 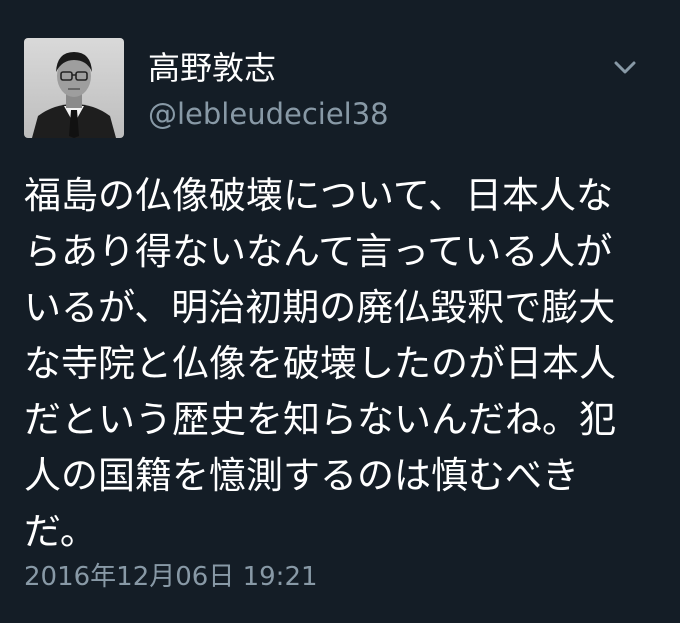 I want to click on tweet-text-line: 人の国籍を憶測するのは慎むべき, so click(x=301, y=475).